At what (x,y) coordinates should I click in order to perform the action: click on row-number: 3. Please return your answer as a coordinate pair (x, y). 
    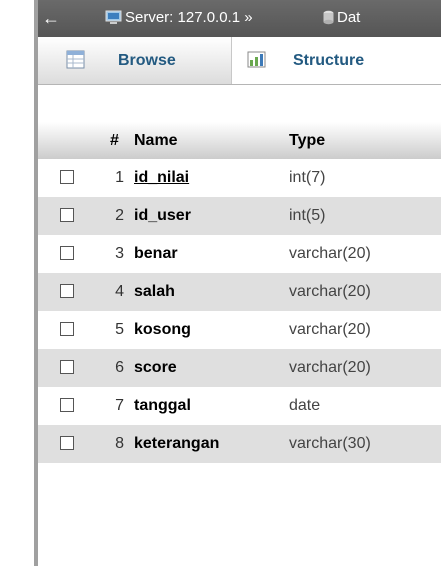
    Looking at the image, I should click on (119, 253).